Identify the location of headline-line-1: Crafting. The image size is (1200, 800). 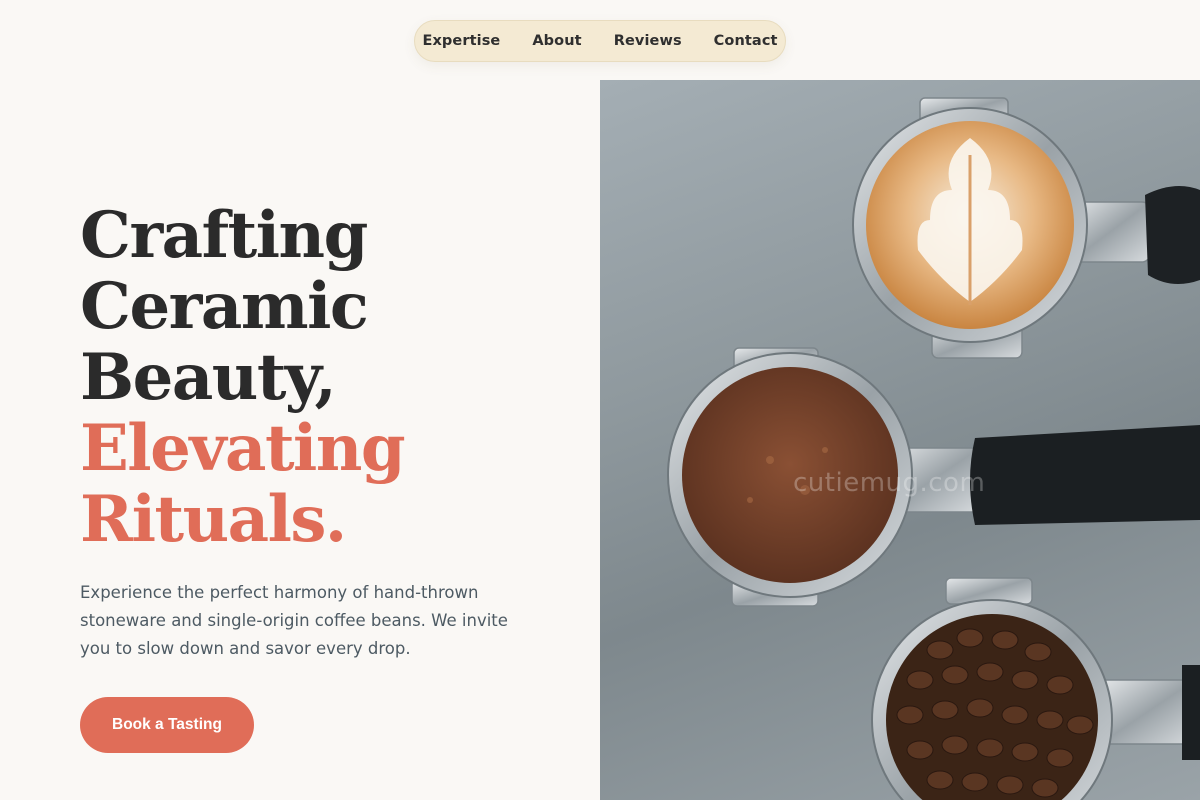
(224, 235).